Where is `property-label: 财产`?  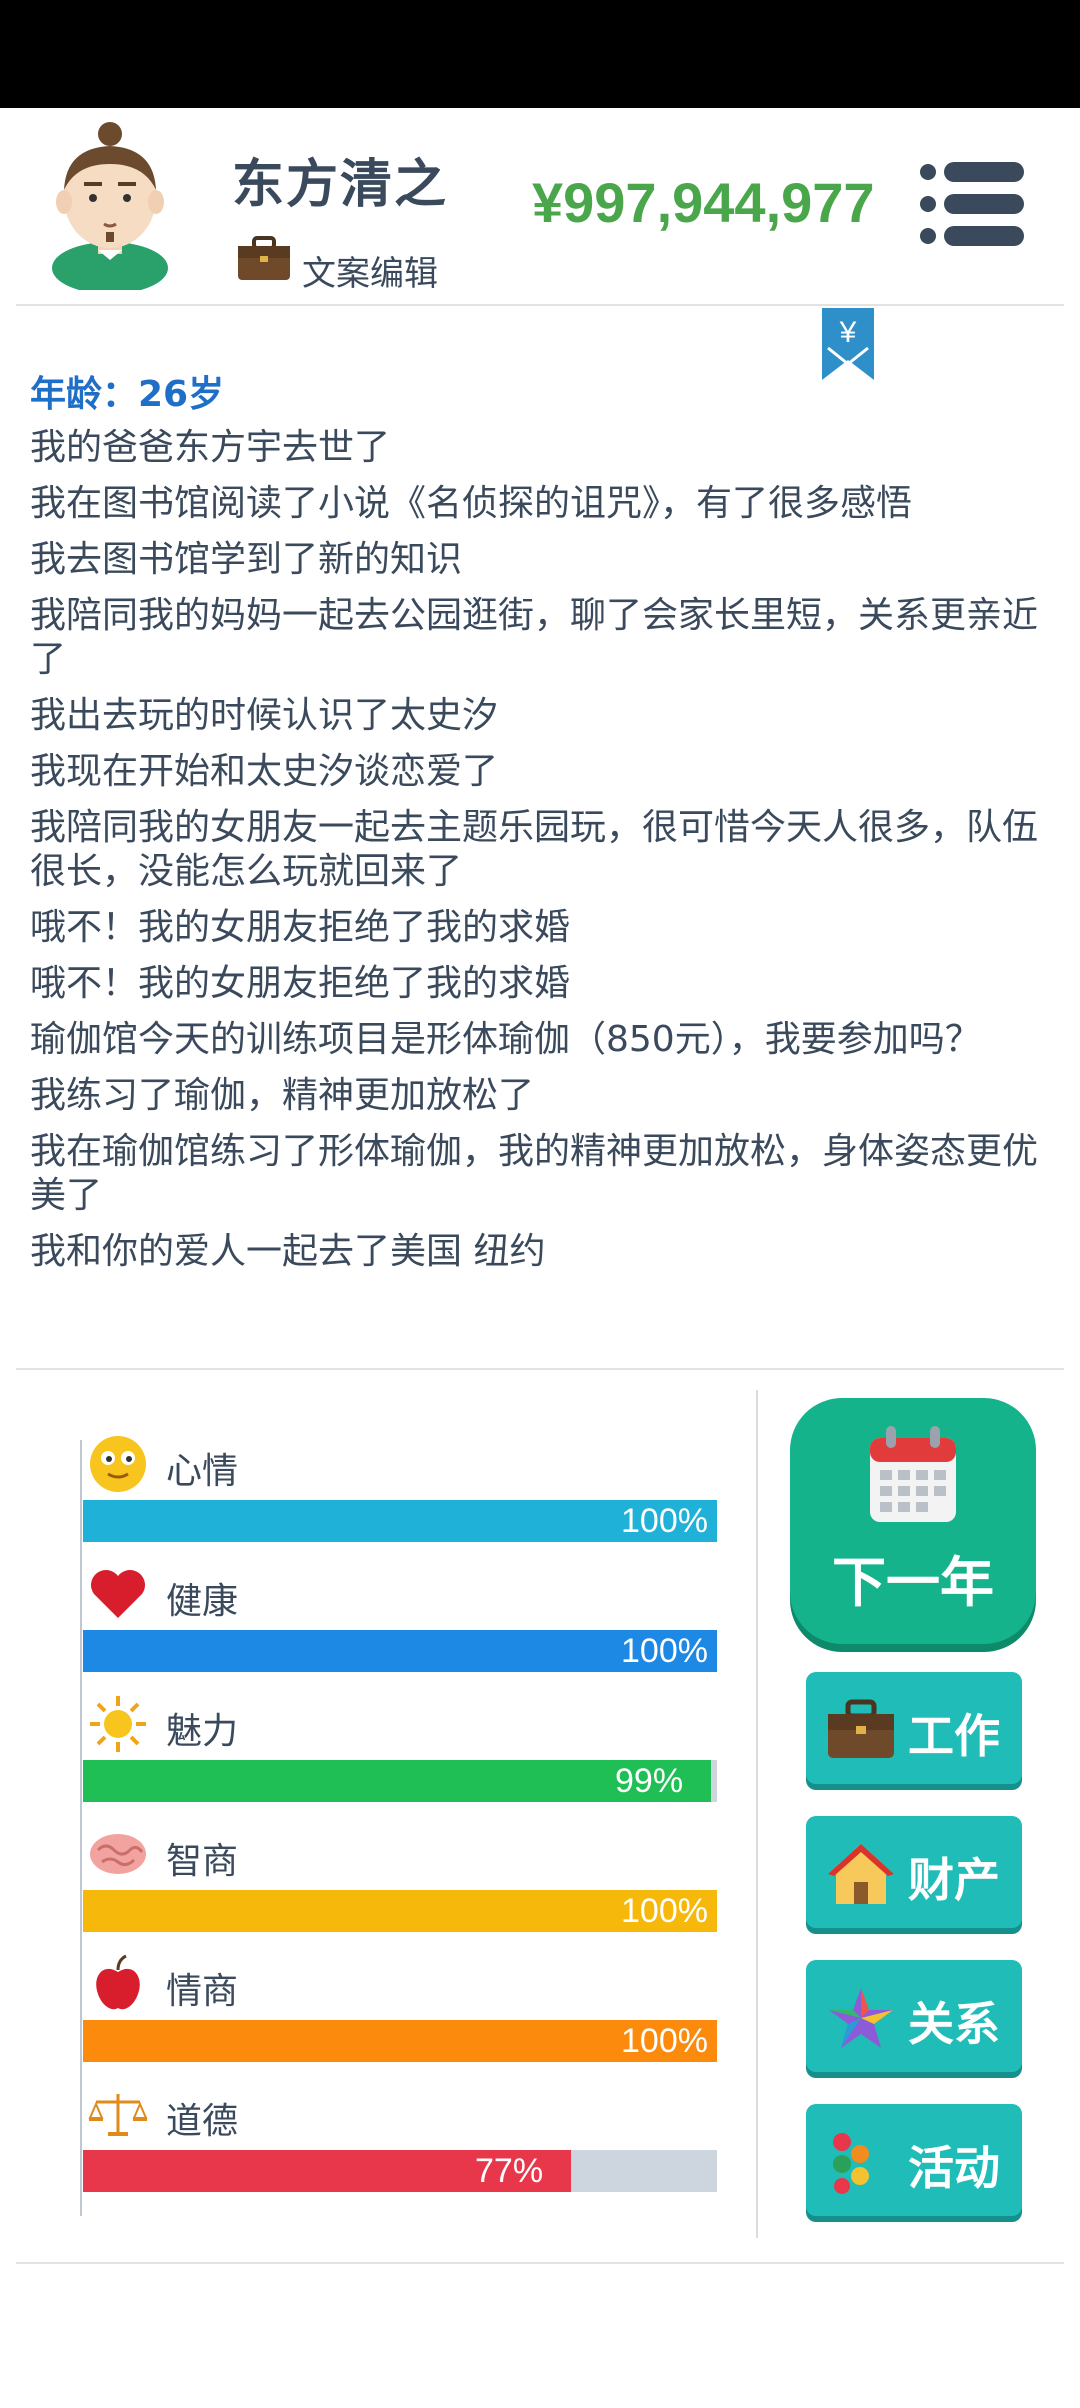
property-label: 财产 is located at coordinates (954, 1880).